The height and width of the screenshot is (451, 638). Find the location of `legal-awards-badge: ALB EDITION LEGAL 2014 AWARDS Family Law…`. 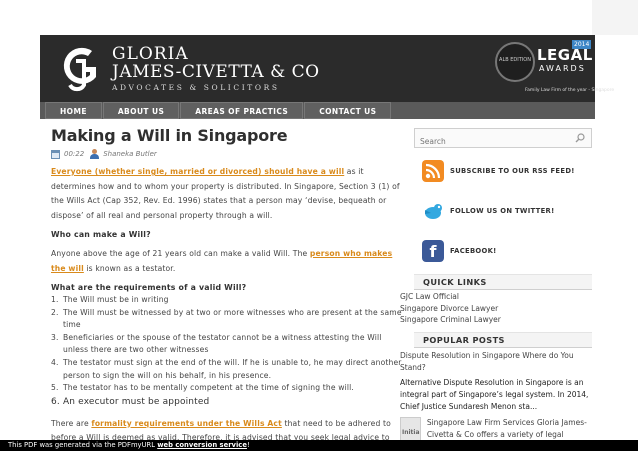

legal-awards-badge: ALB EDITION LEGAL 2014 AWARDS Family Law… is located at coordinates (554, 69).